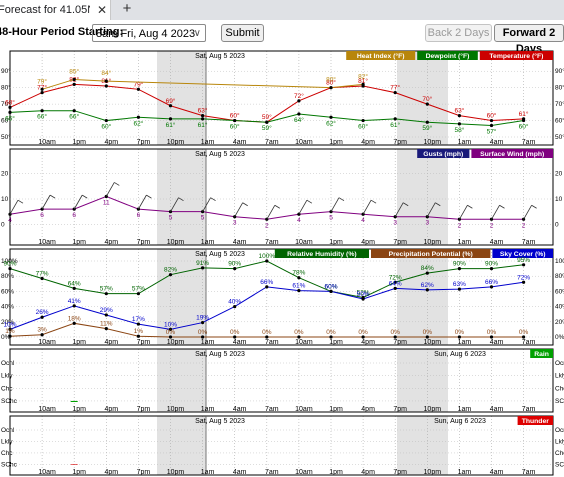  Describe the element at coordinates (559, 137) in the screenshot. I see `y-tick-label-right: 50°` at that location.